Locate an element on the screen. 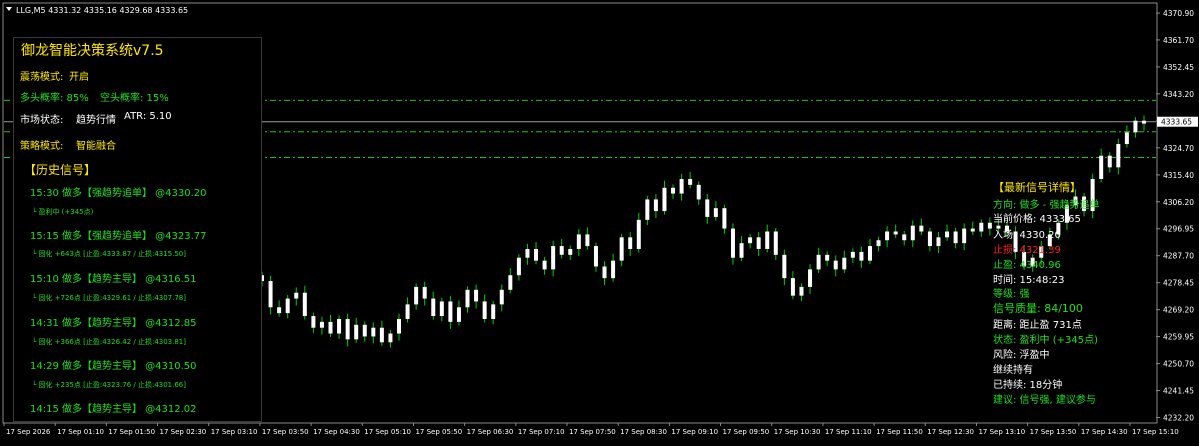 The image size is (1199, 446). x-tick-label: 17 Sep 09:50 is located at coordinates (746, 432).